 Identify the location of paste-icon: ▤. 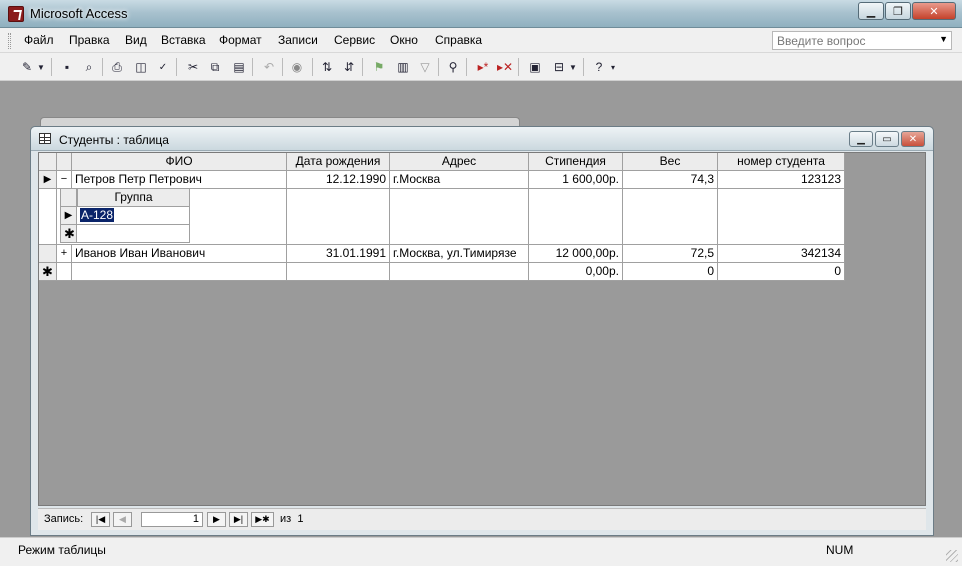
(239, 67).